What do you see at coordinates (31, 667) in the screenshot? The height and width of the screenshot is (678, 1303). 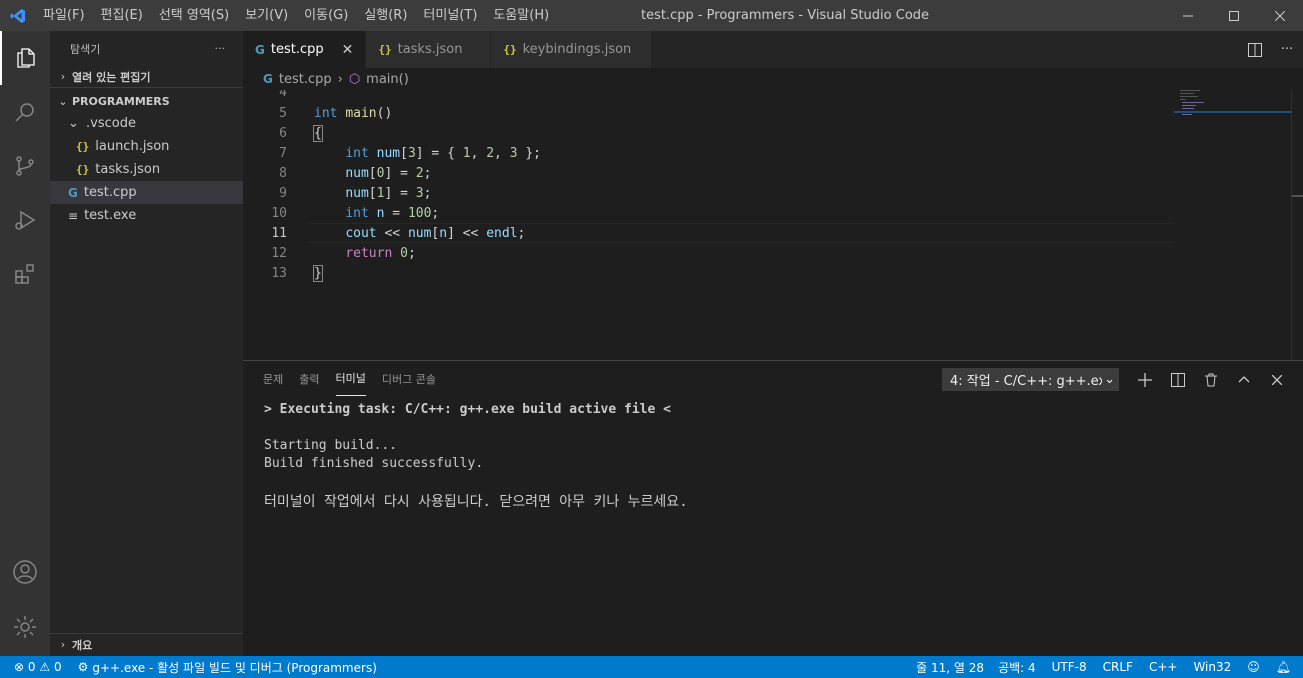 I see `error-count: 0` at bounding box center [31, 667].